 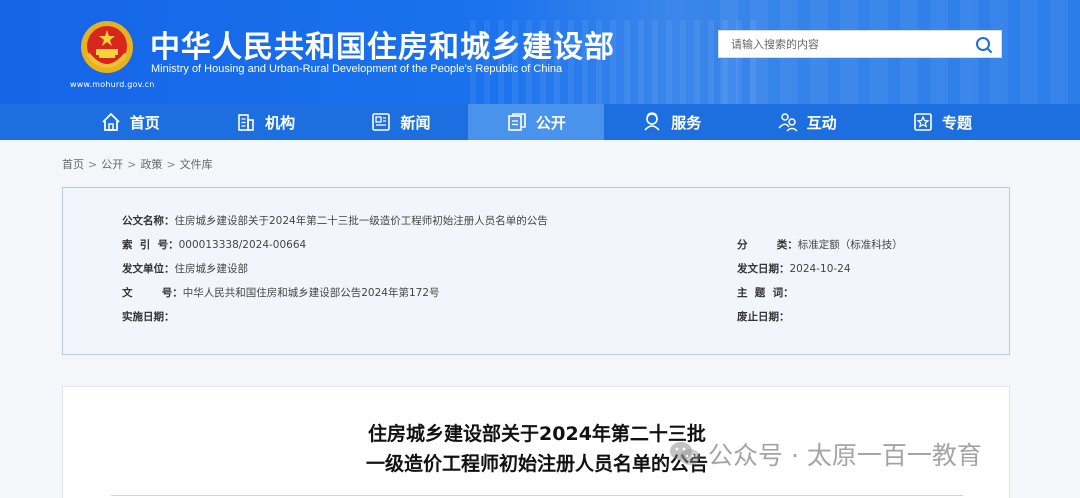 What do you see at coordinates (311, 293) in the screenshot?
I see `info-value: 中华人民共和国住房和城乡建设部公告2024年第172号` at bounding box center [311, 293].